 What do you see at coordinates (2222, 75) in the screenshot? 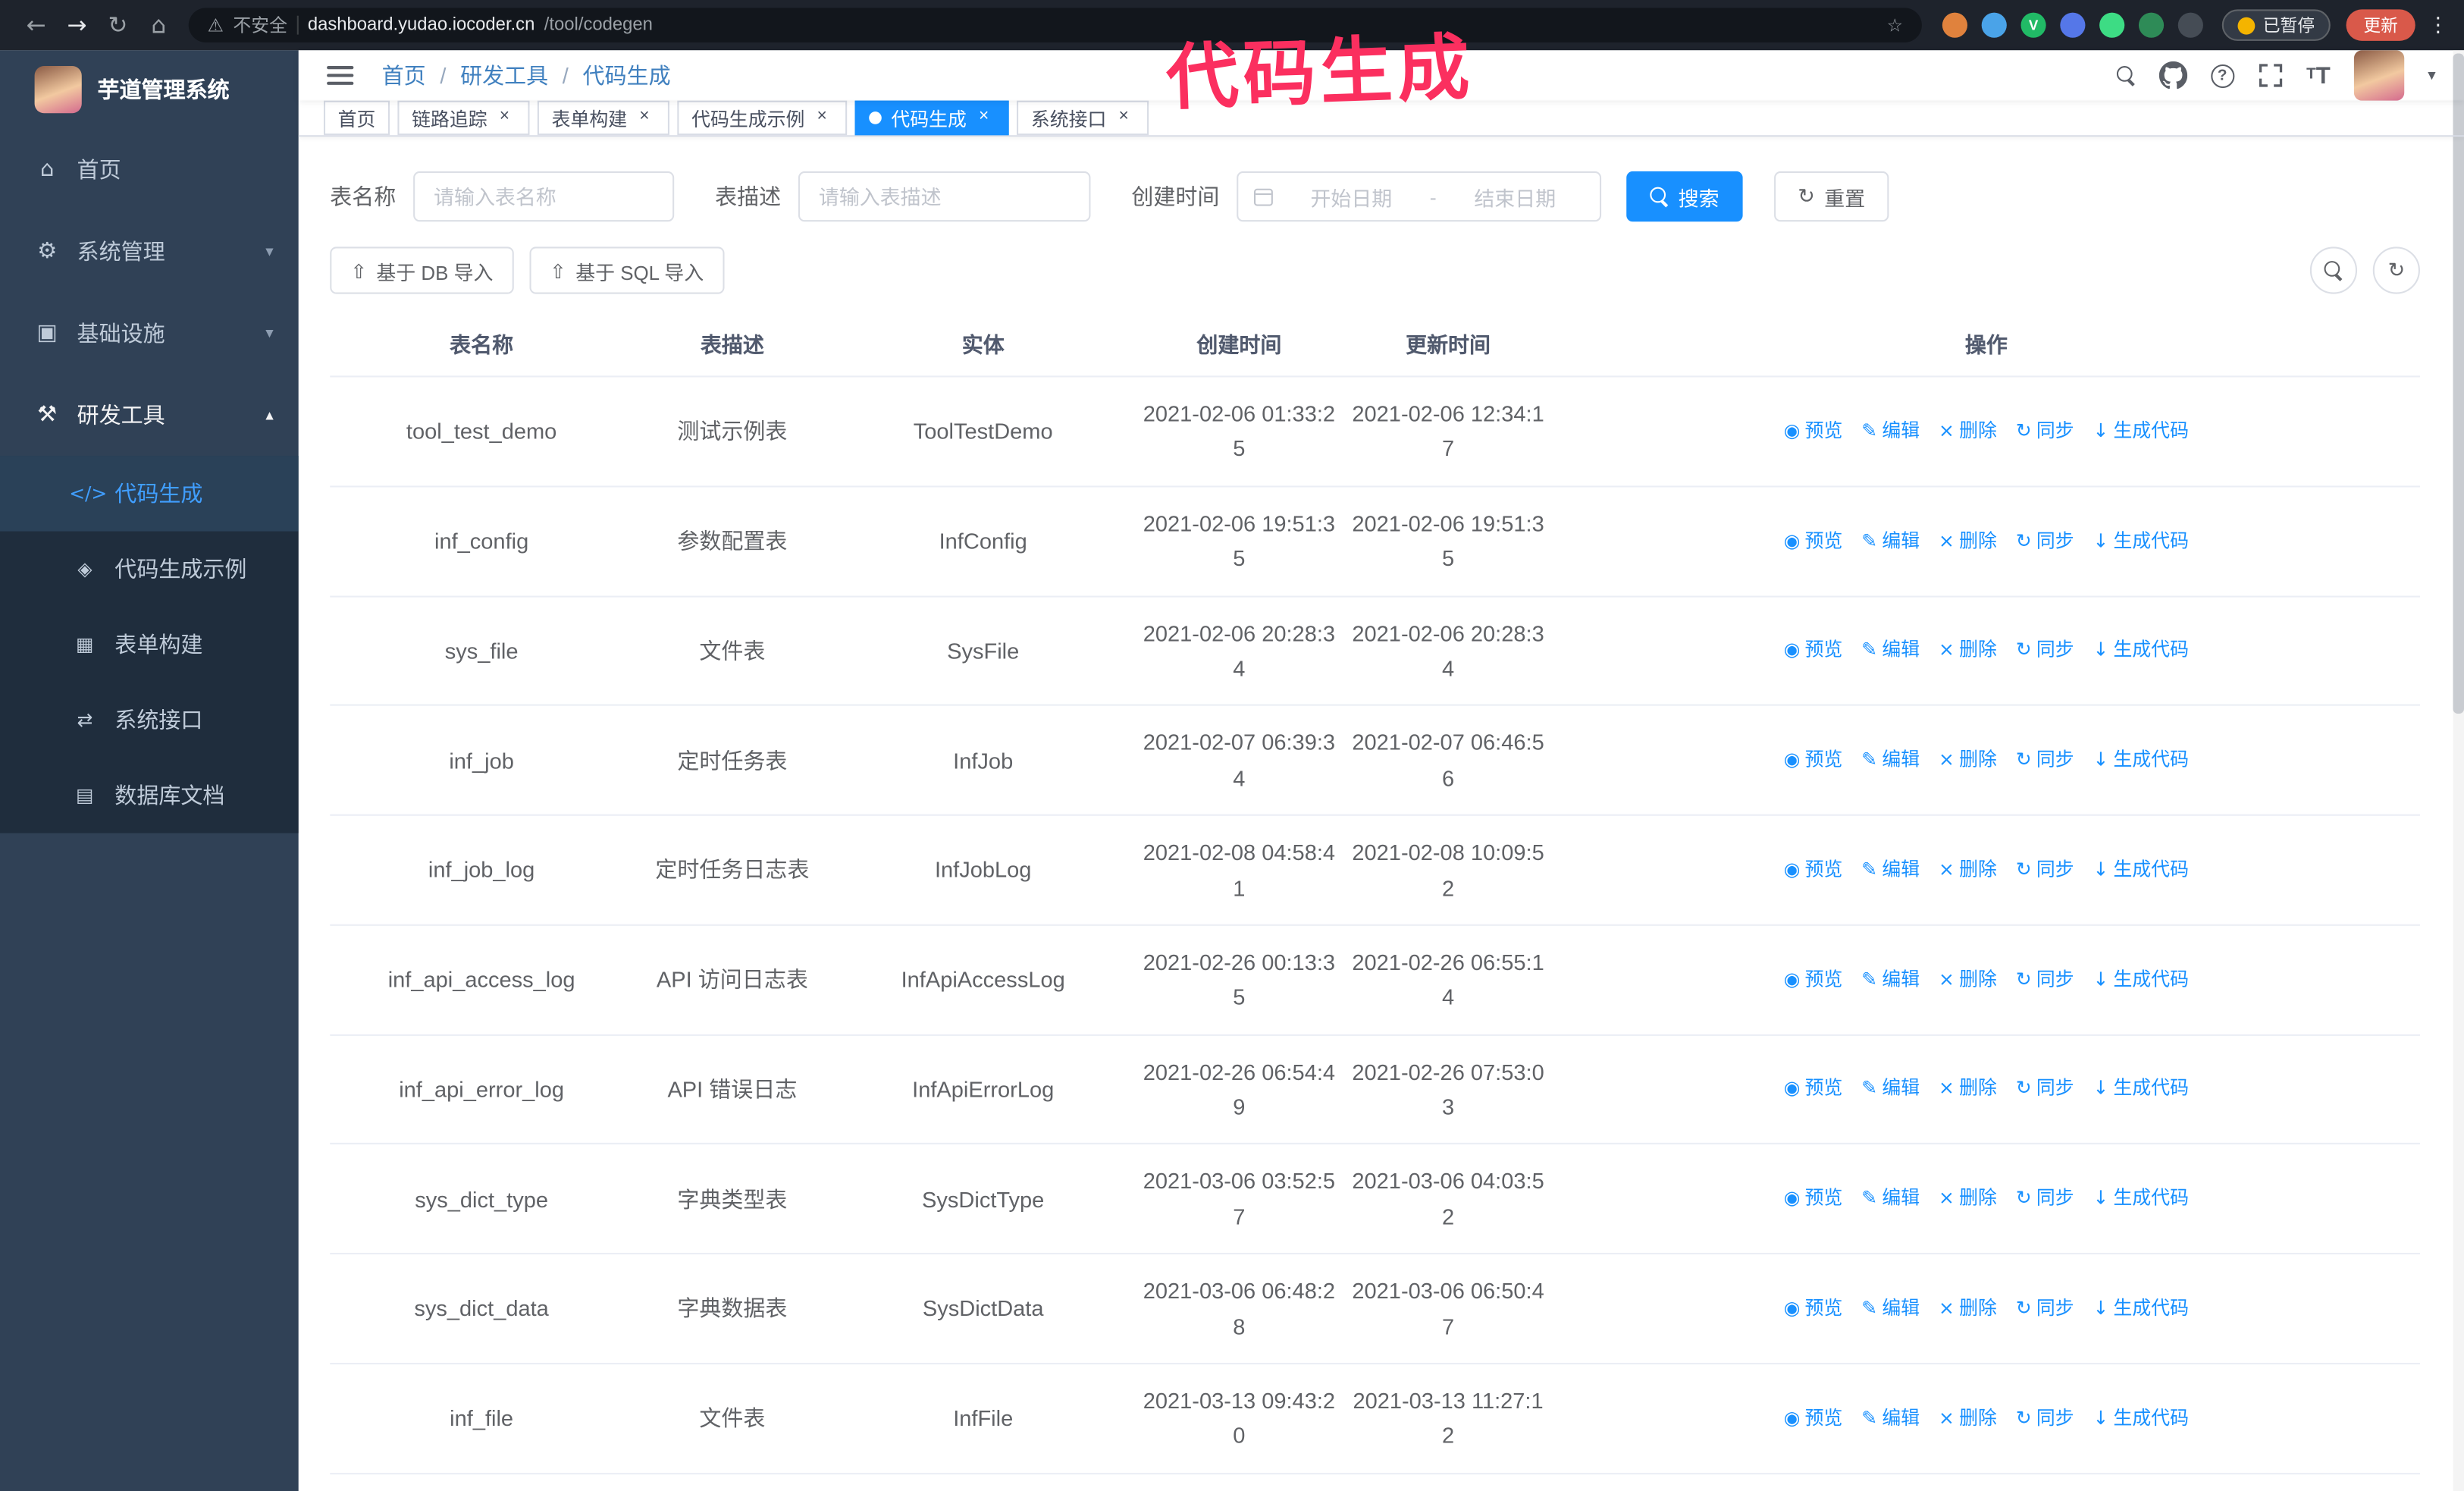
I see `help-icon: ?` at bounding box center [2222, 75].